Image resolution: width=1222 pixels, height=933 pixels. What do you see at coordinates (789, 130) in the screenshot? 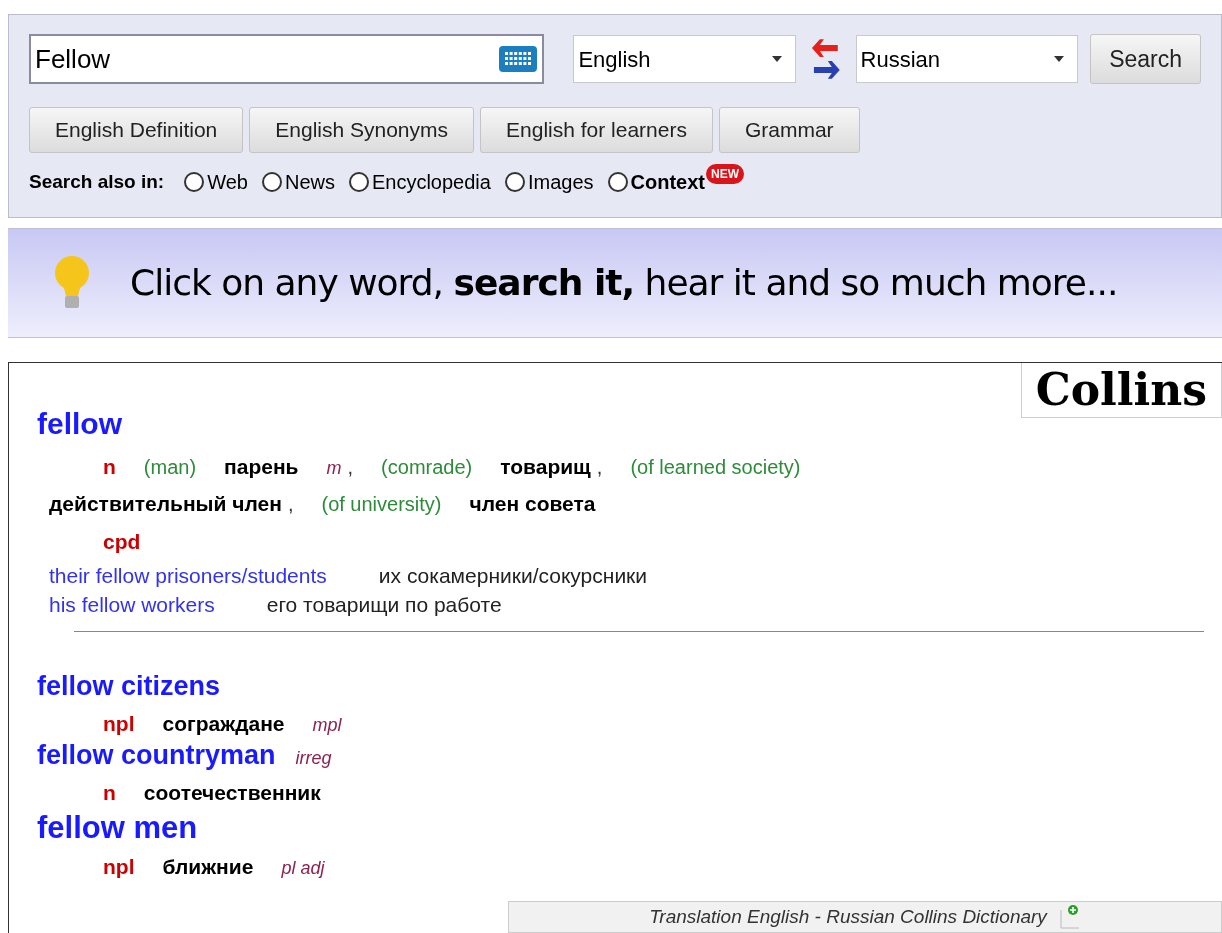
I see `dictionary-tab-button: Grammar` at bounding box center [789, 130].